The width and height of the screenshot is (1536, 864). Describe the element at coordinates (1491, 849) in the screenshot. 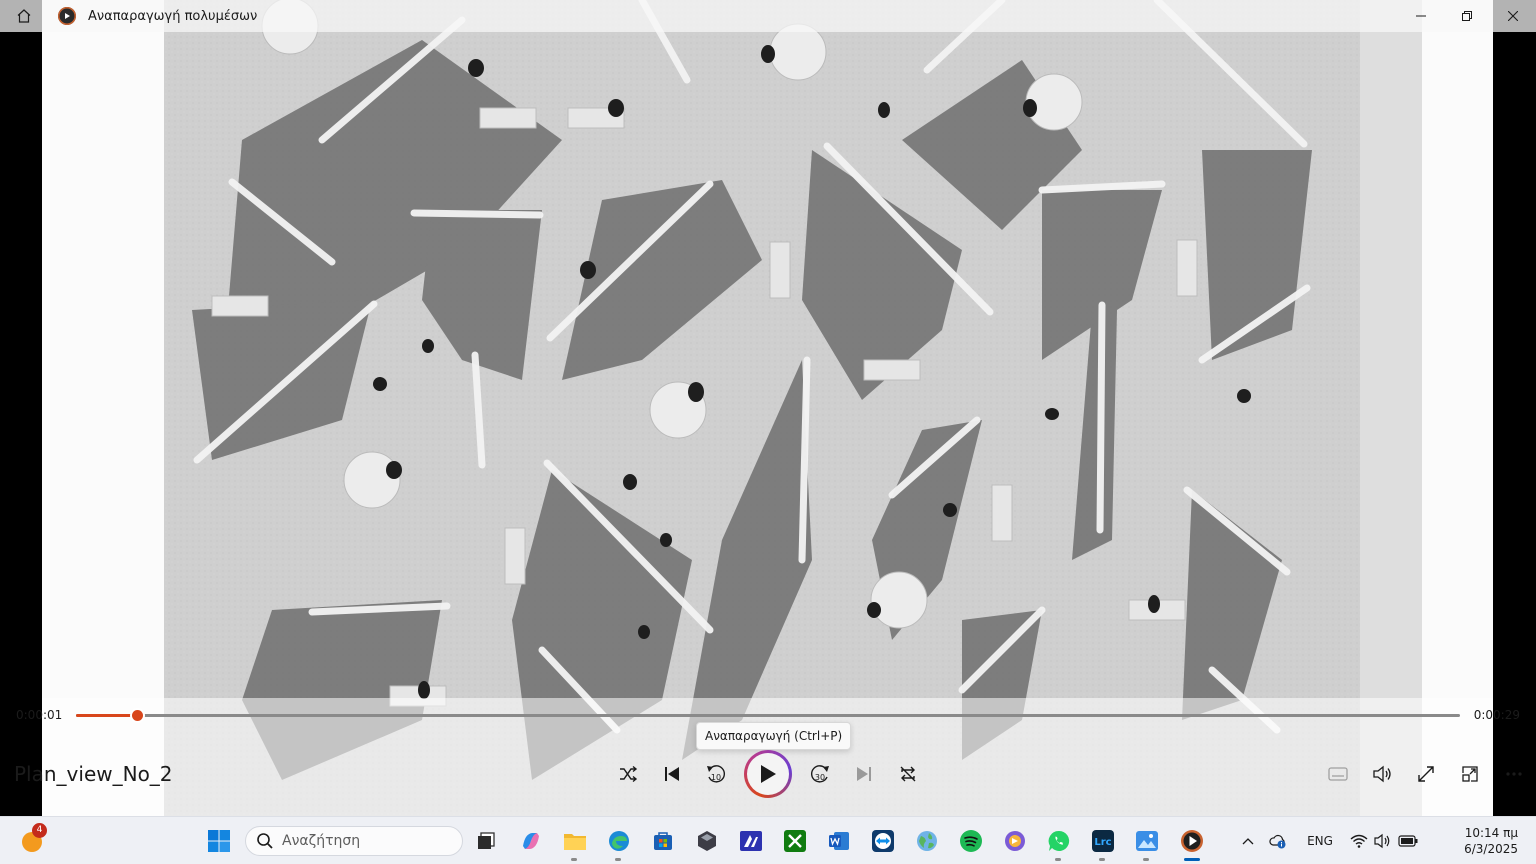

I see `clock-date: 6/3/2025` at that location.